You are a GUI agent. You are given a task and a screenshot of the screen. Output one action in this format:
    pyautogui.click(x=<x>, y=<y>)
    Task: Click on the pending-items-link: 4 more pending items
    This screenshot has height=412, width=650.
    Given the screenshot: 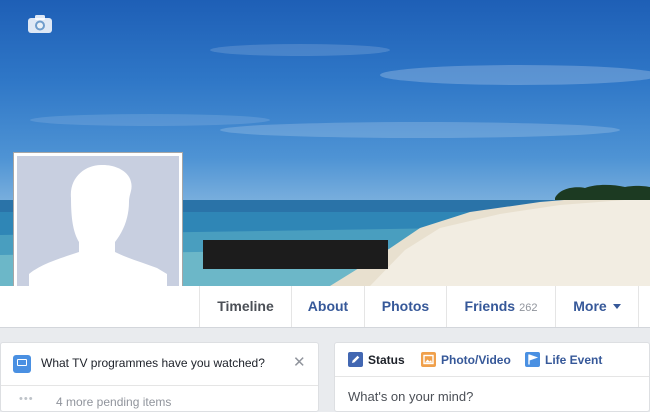 What is the action you would take?
    pyautogui.click(x=113, y=402)
    